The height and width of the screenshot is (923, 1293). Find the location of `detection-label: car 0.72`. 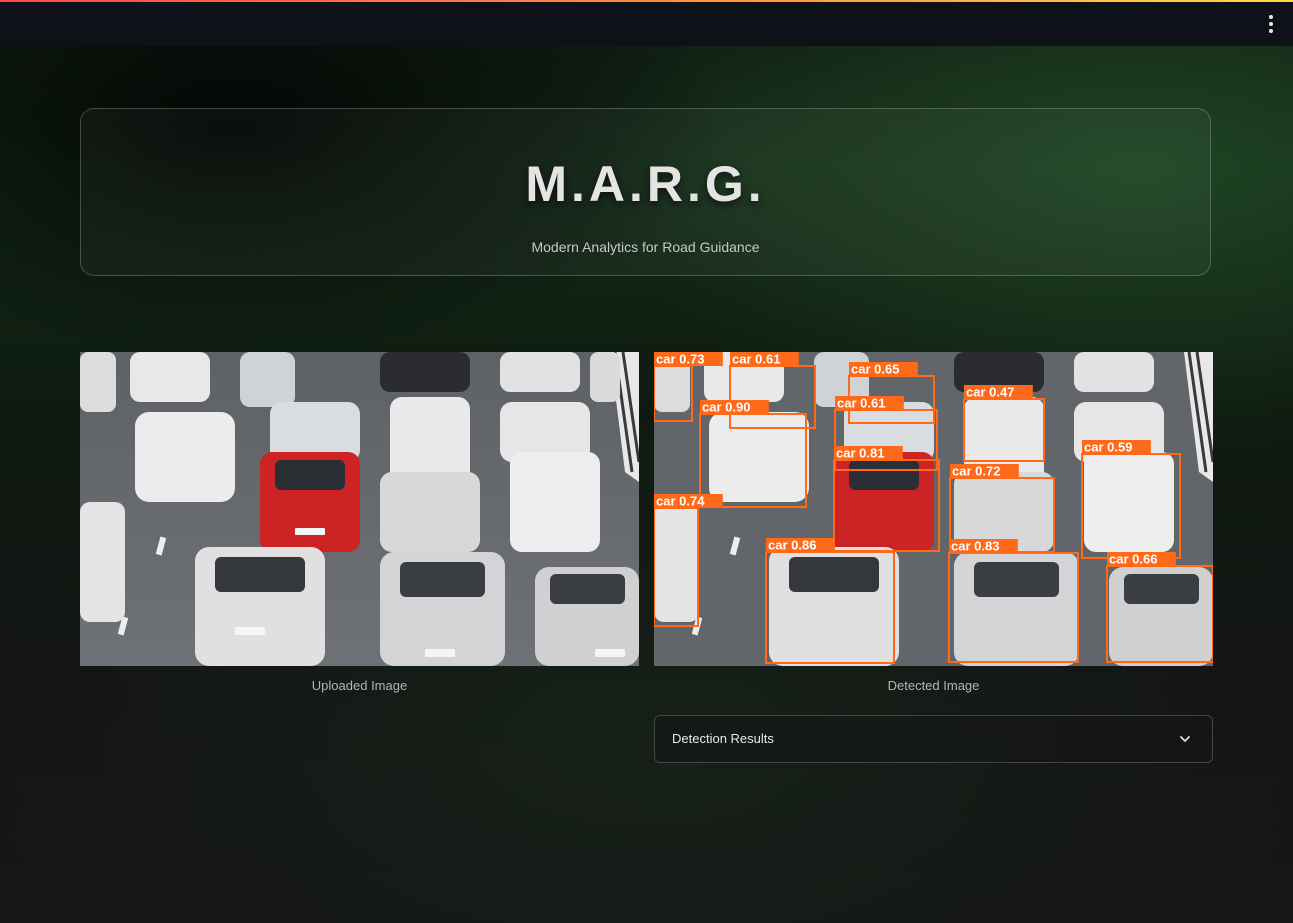

detection-label: car 0.72 is located at coordinates (976, 471).